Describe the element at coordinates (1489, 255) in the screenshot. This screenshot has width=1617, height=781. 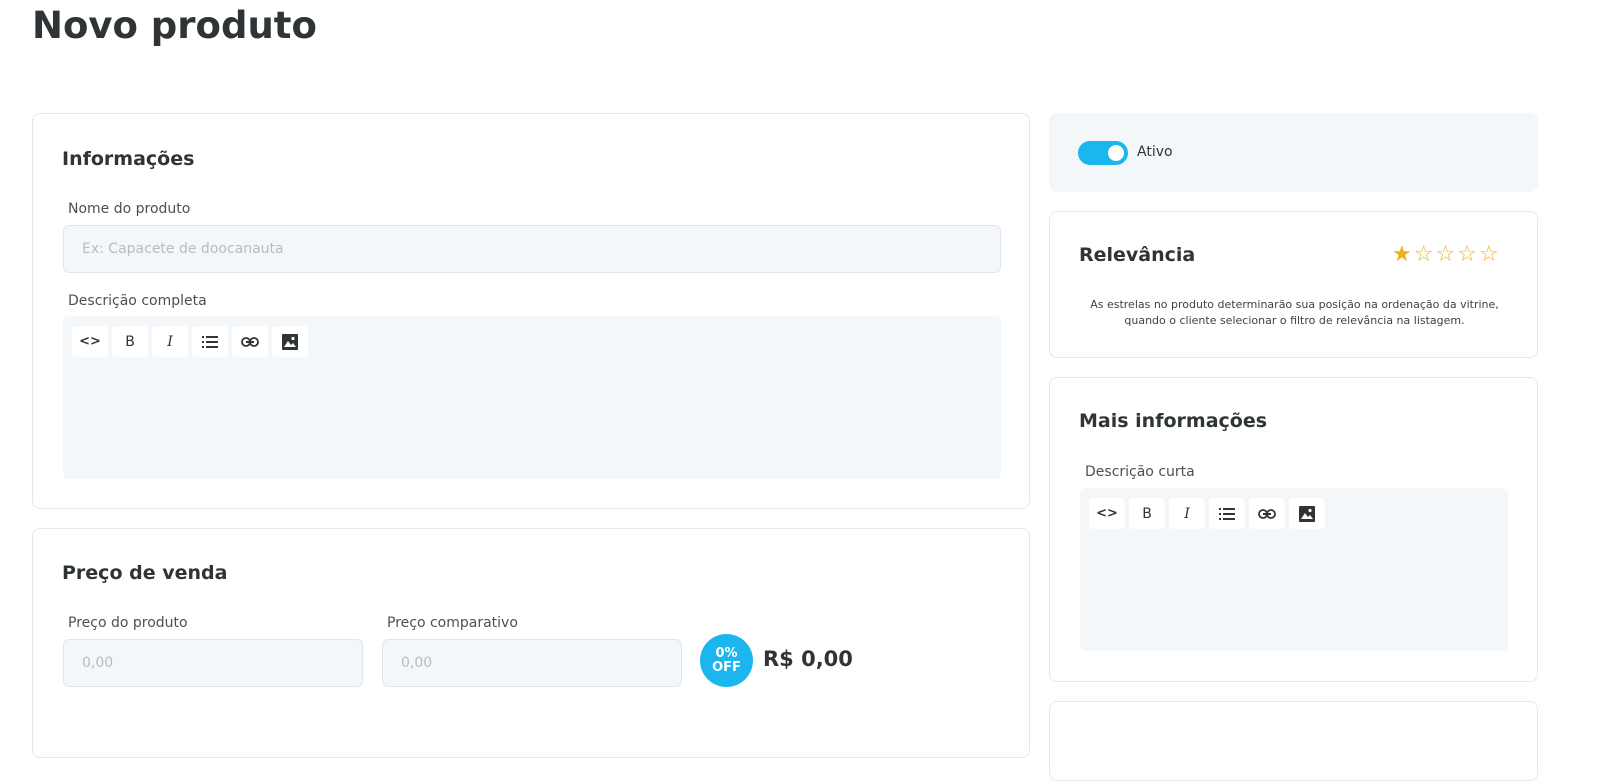
I see `star-5-icon: ☆` at that location.